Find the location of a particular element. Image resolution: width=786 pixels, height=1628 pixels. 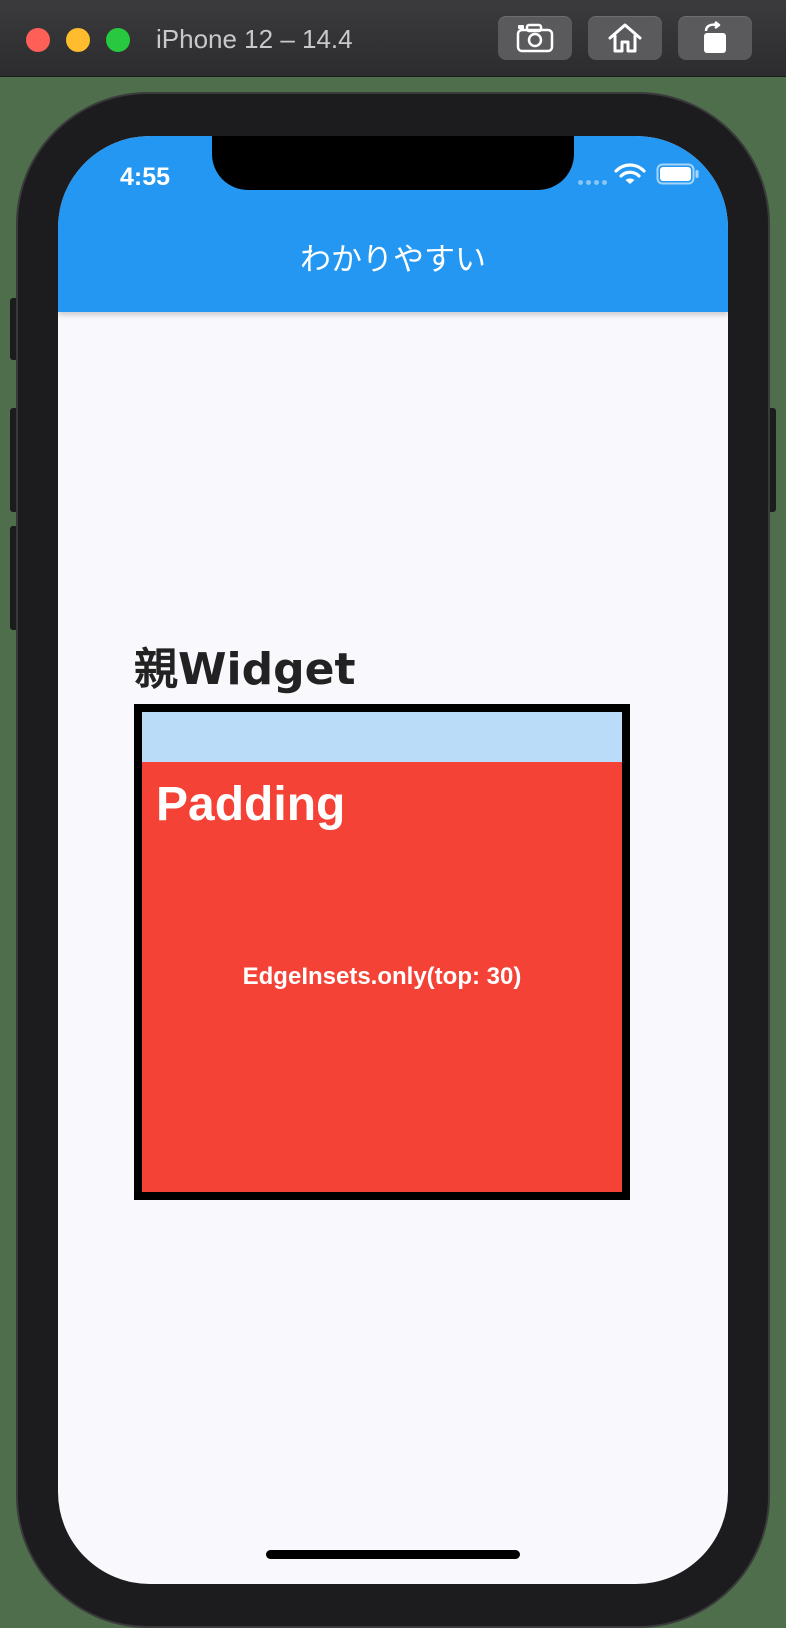

battery-icon is located at coordinates (677, 174).